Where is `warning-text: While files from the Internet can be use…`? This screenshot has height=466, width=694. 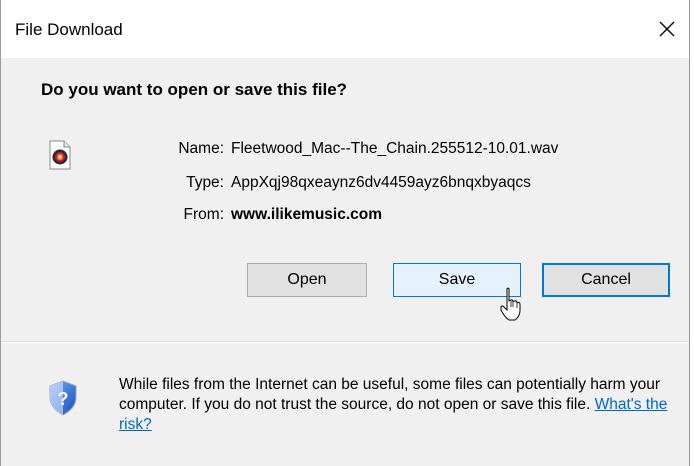 warning-text: While files from the Internet can be use… is located at coordinates (390, 394).